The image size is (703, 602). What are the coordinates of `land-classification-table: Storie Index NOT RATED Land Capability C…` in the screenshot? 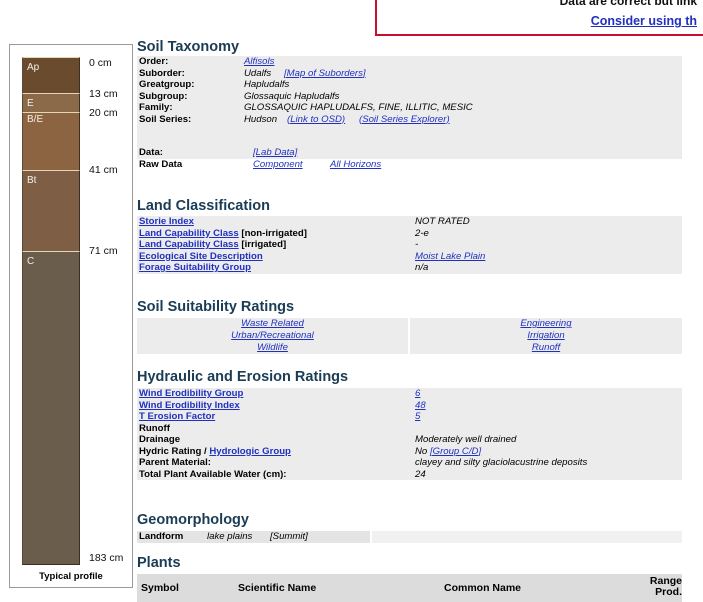 It's located at (409, 245).